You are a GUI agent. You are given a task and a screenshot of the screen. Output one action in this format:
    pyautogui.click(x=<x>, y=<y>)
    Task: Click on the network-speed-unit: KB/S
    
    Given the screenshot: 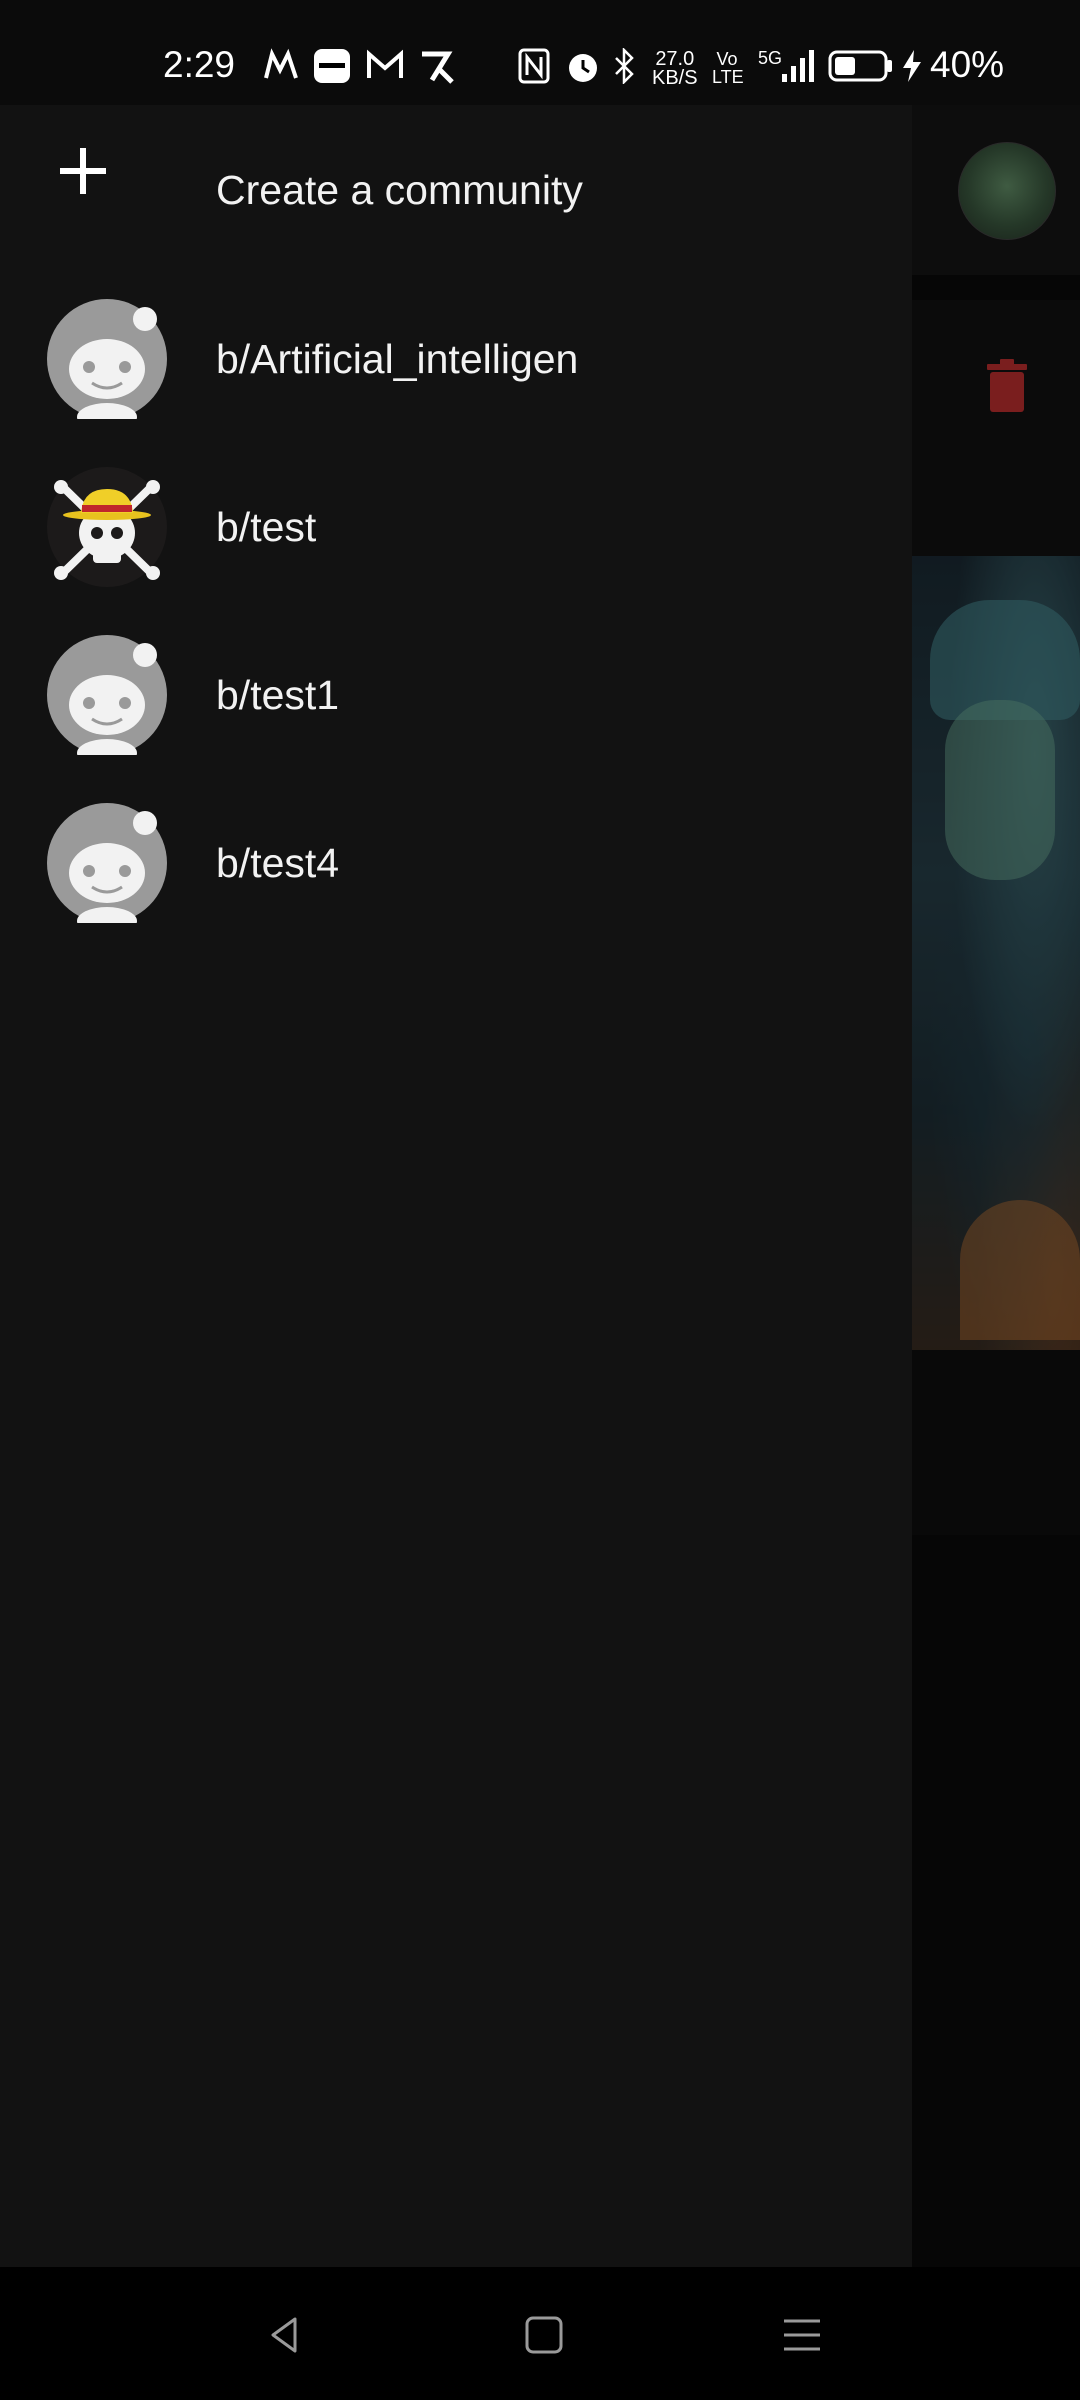 What is the action you would take?
    pyautogui.click(x=675, y=78)
    